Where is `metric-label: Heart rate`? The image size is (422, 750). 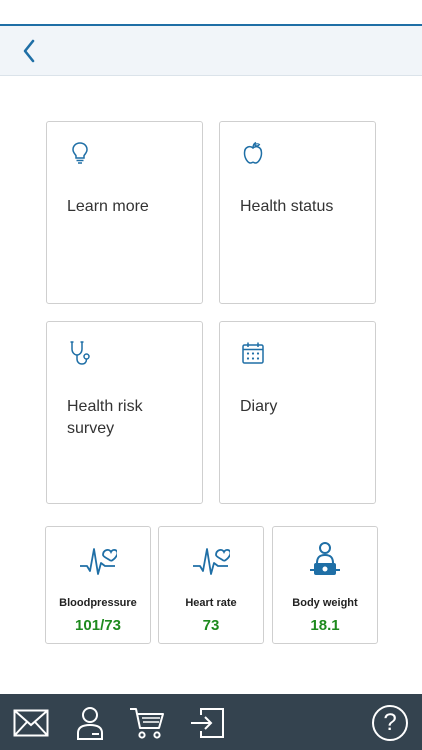 metric-label: Heart rate is located at coordinates (211, 603).